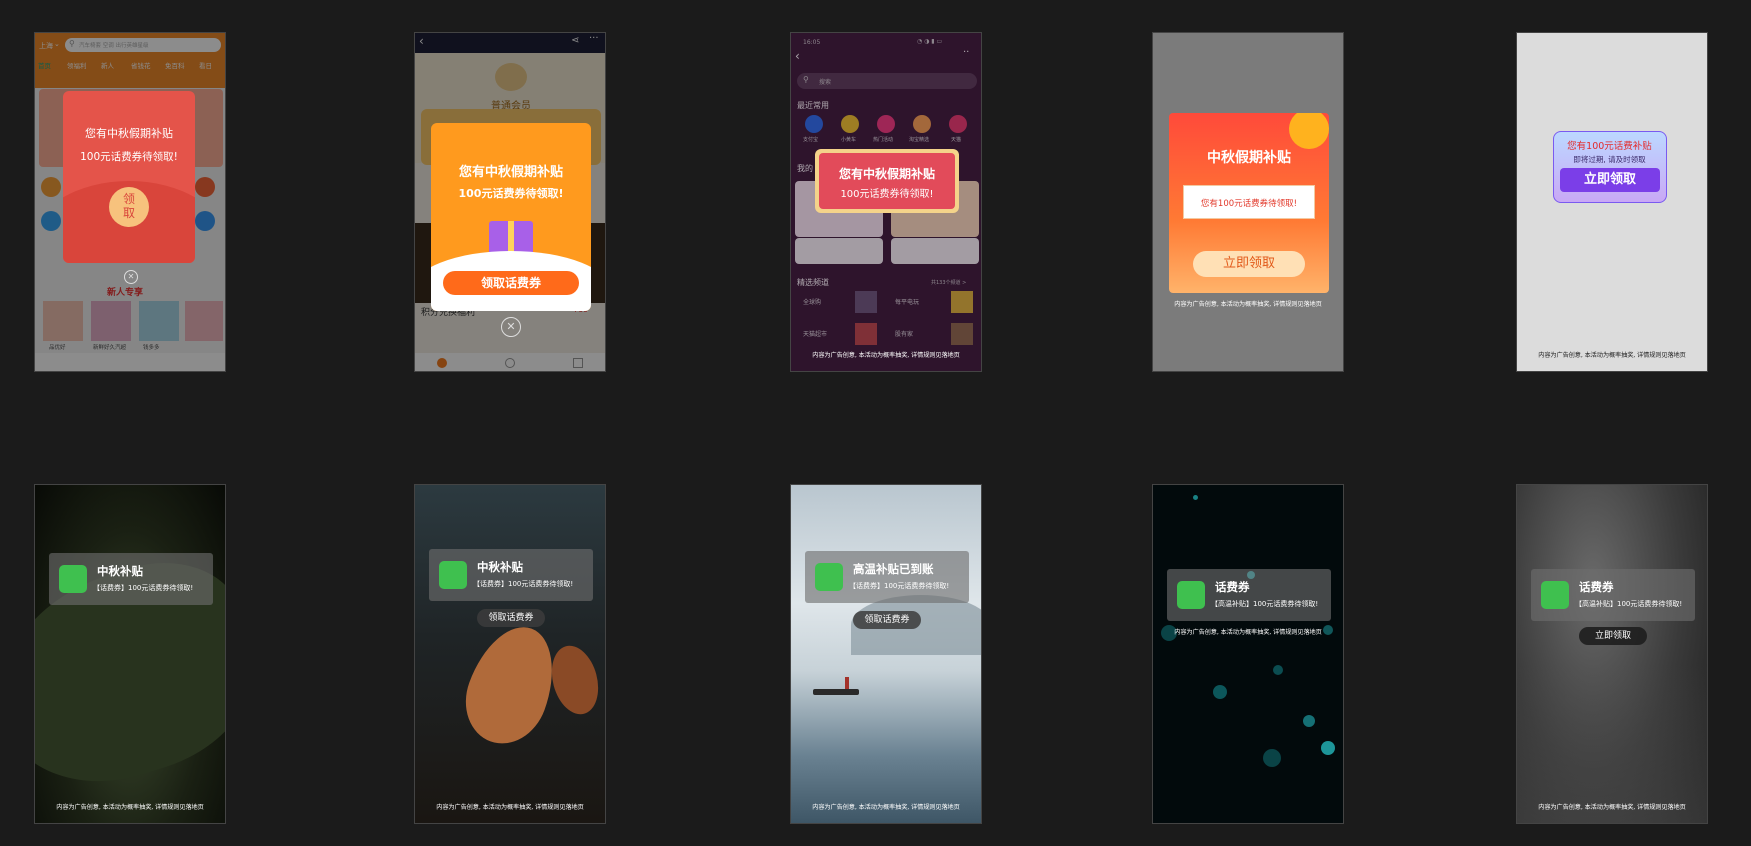 This screenshot has width=1751, height=846. Describe the element at coordinates (887, 577) in the screenshot. I see `message-notification: 高温补贴已到账 【话费券】100元话费券待领取!` at that location.